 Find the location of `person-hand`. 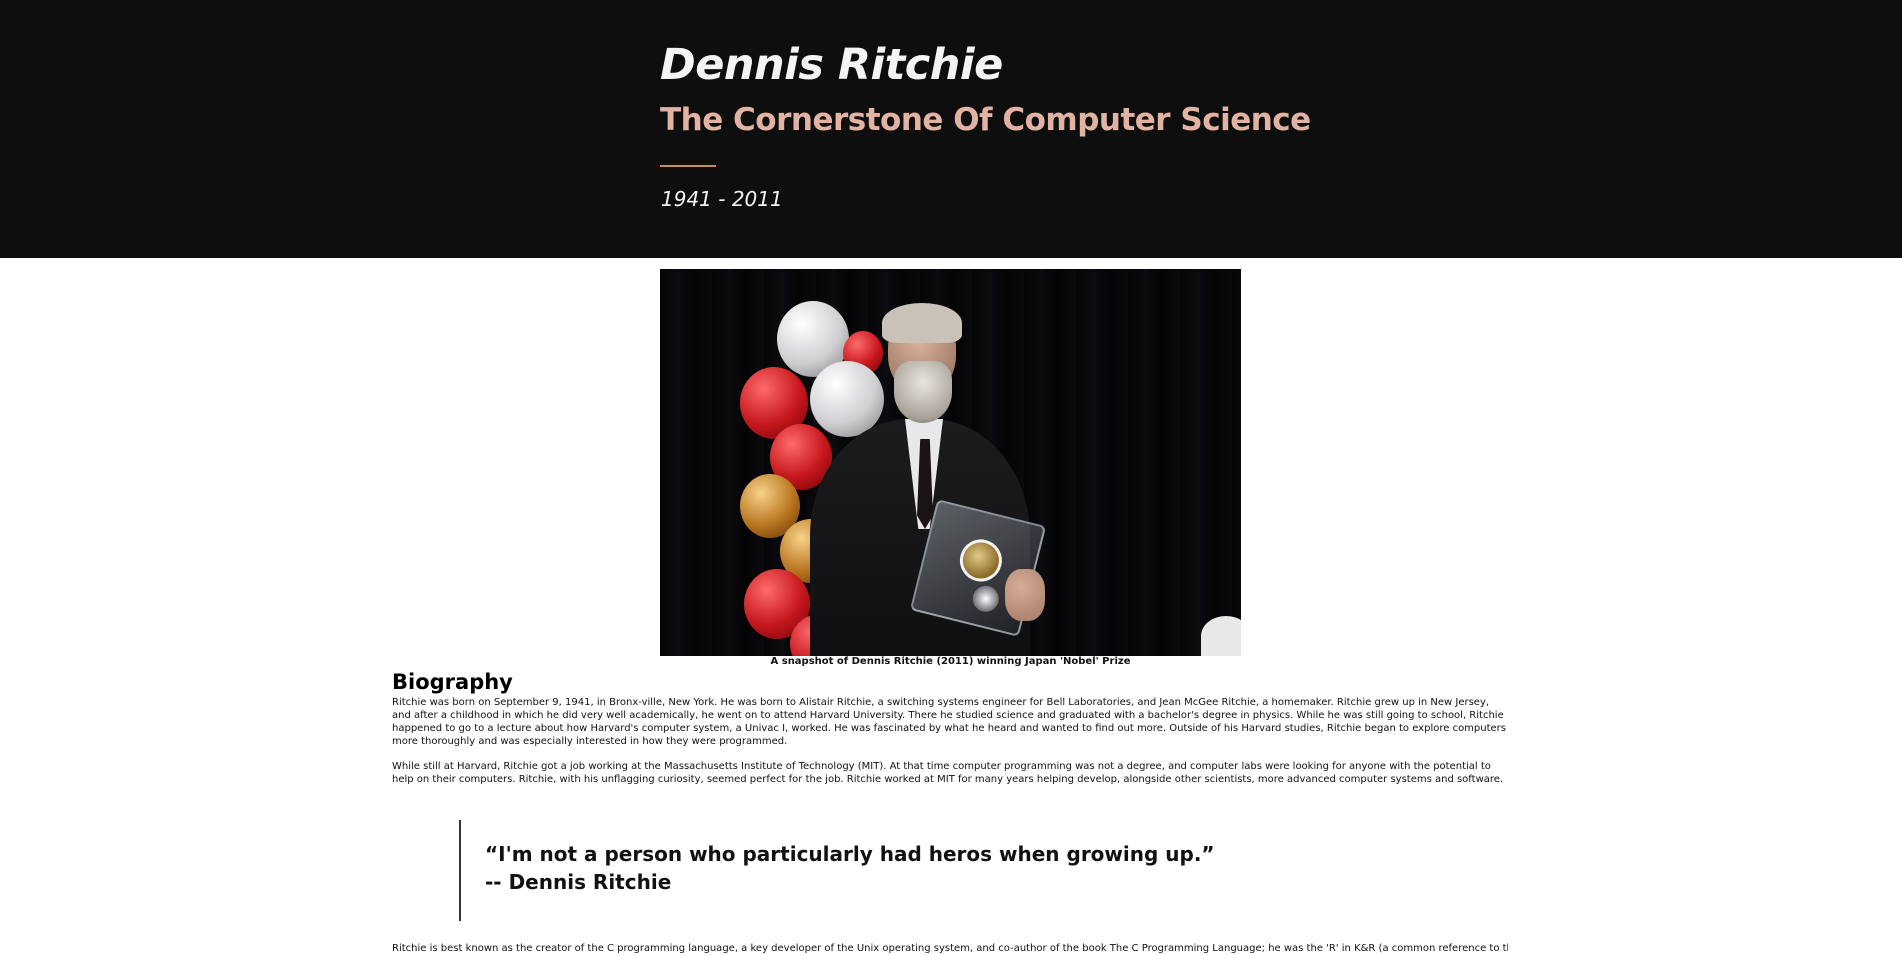

person-hand is located at coordinates (1025, 595).